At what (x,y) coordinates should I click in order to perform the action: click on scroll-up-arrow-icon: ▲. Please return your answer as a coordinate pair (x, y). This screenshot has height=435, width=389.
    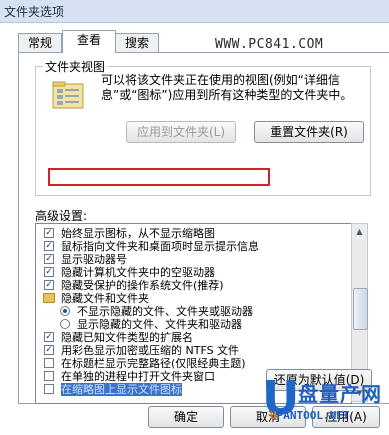
    Looking at the image, I should click on (359, 232).